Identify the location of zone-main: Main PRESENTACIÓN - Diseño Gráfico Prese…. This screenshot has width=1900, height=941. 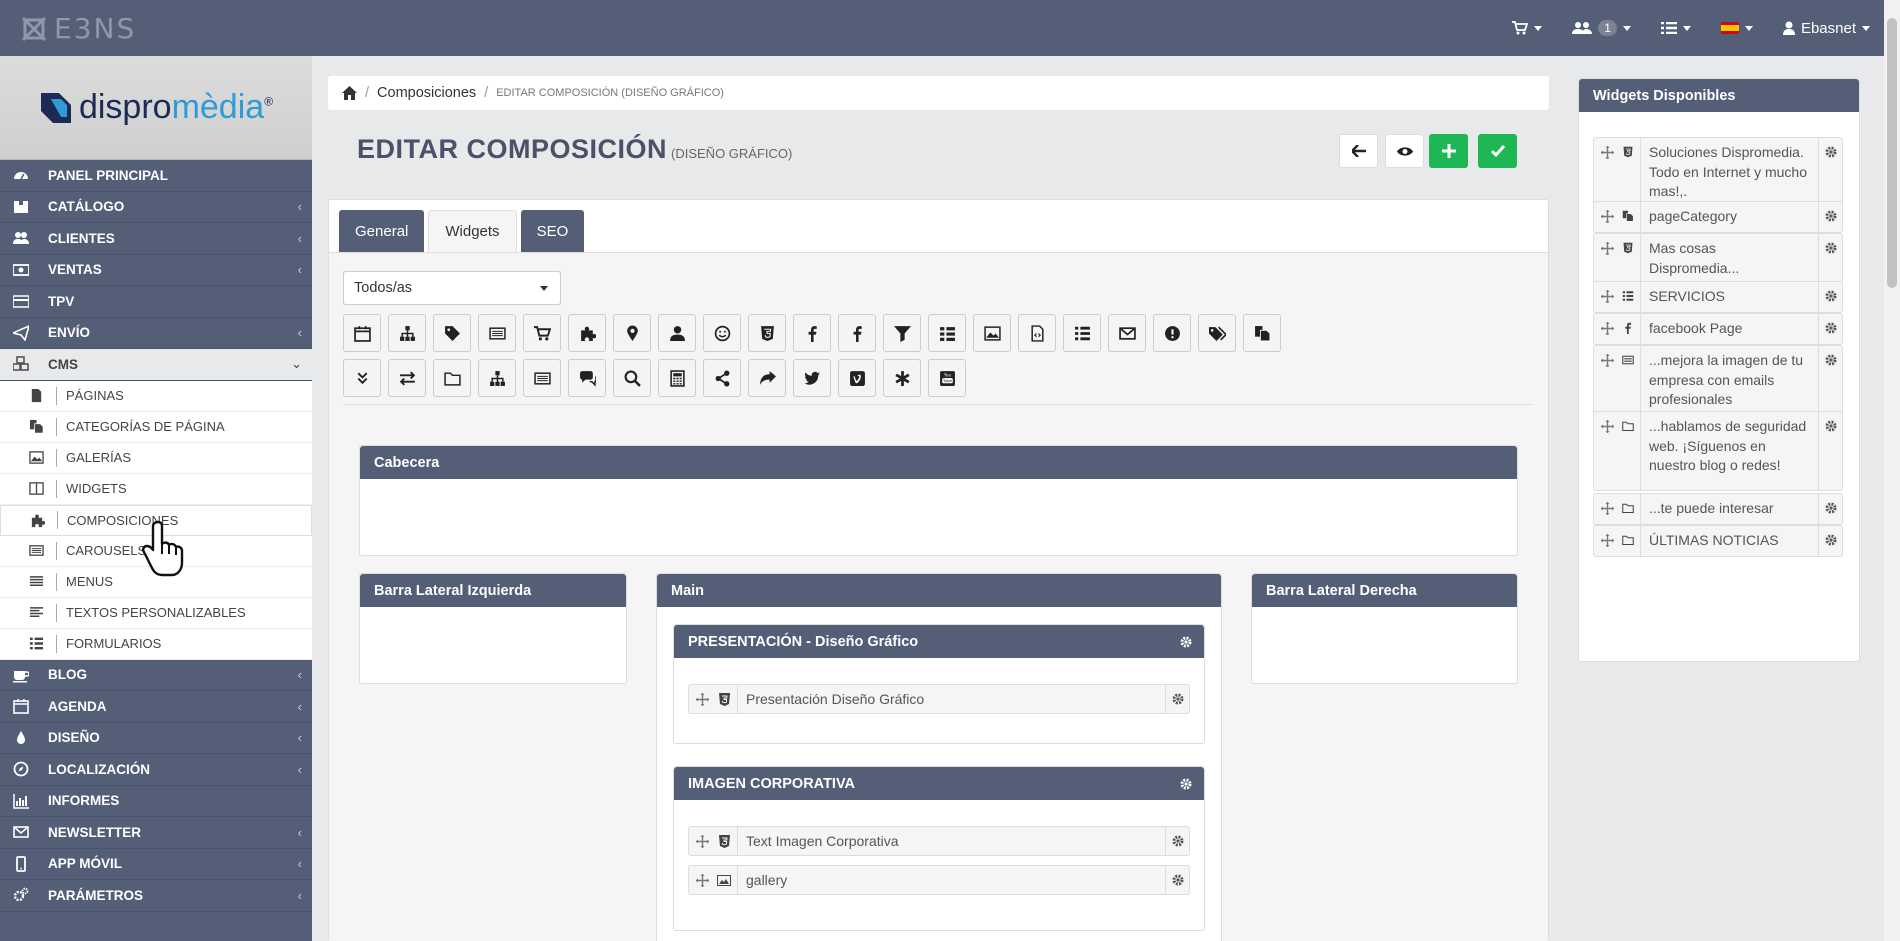
(939, 757).